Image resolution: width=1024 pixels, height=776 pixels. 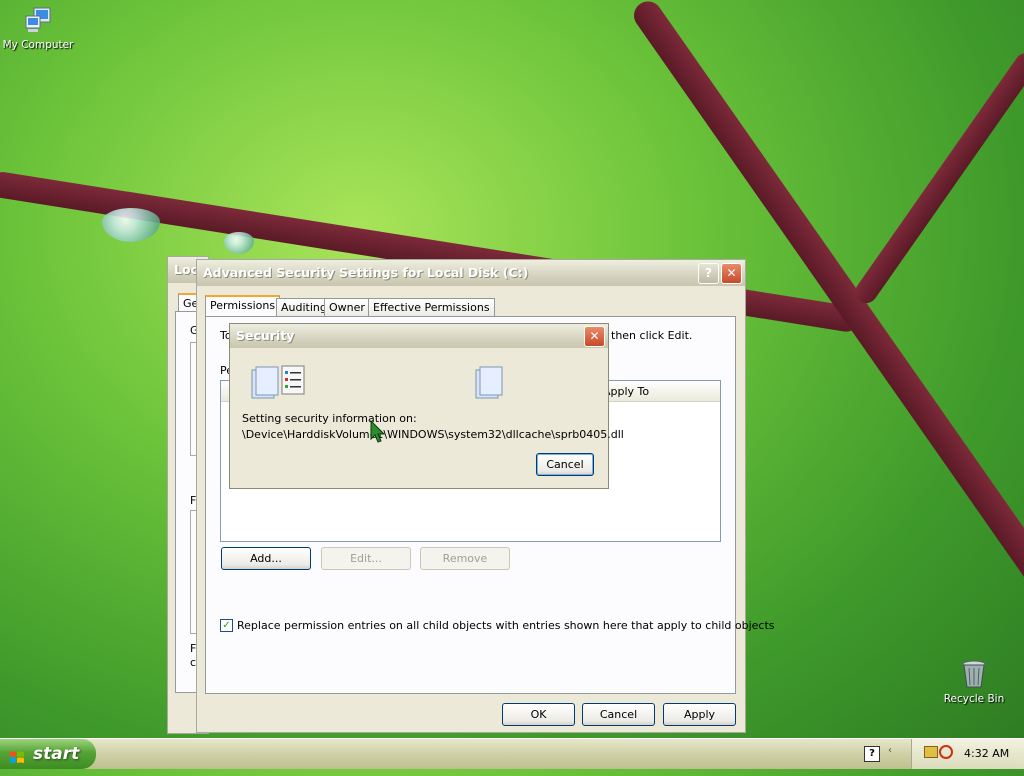 I want to click on system-tray: 4:32 AM, so click(x=967, y=754).